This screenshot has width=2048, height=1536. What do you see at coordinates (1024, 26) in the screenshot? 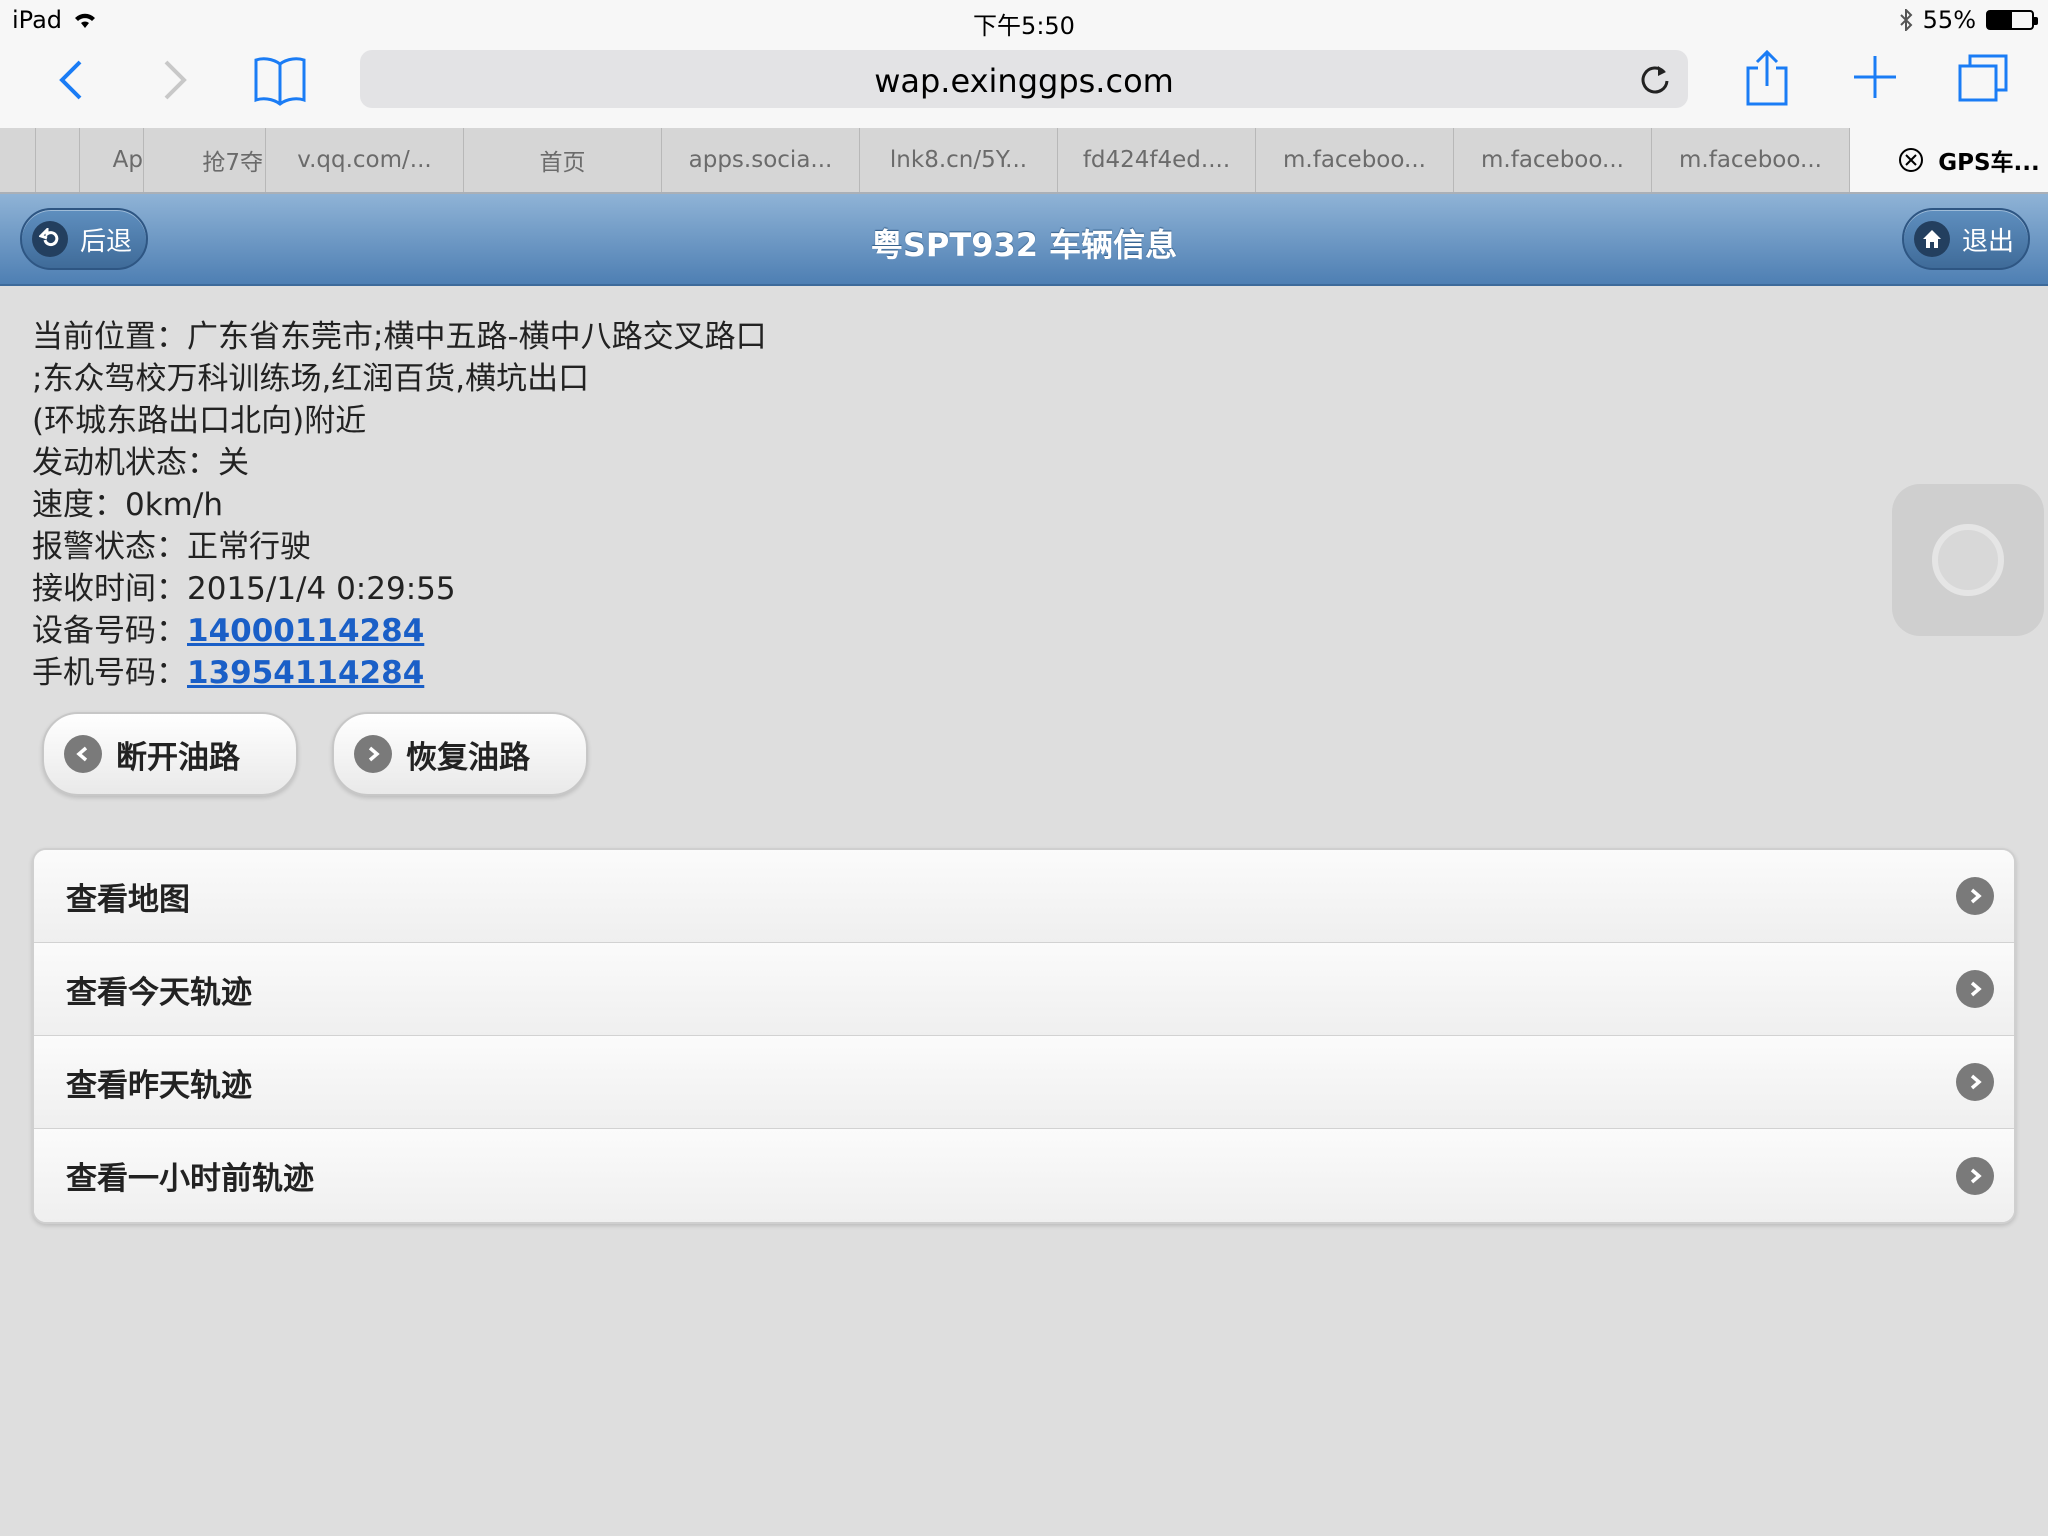
I see `status-time: 下午5:50` at bounding box center [1024, 26].